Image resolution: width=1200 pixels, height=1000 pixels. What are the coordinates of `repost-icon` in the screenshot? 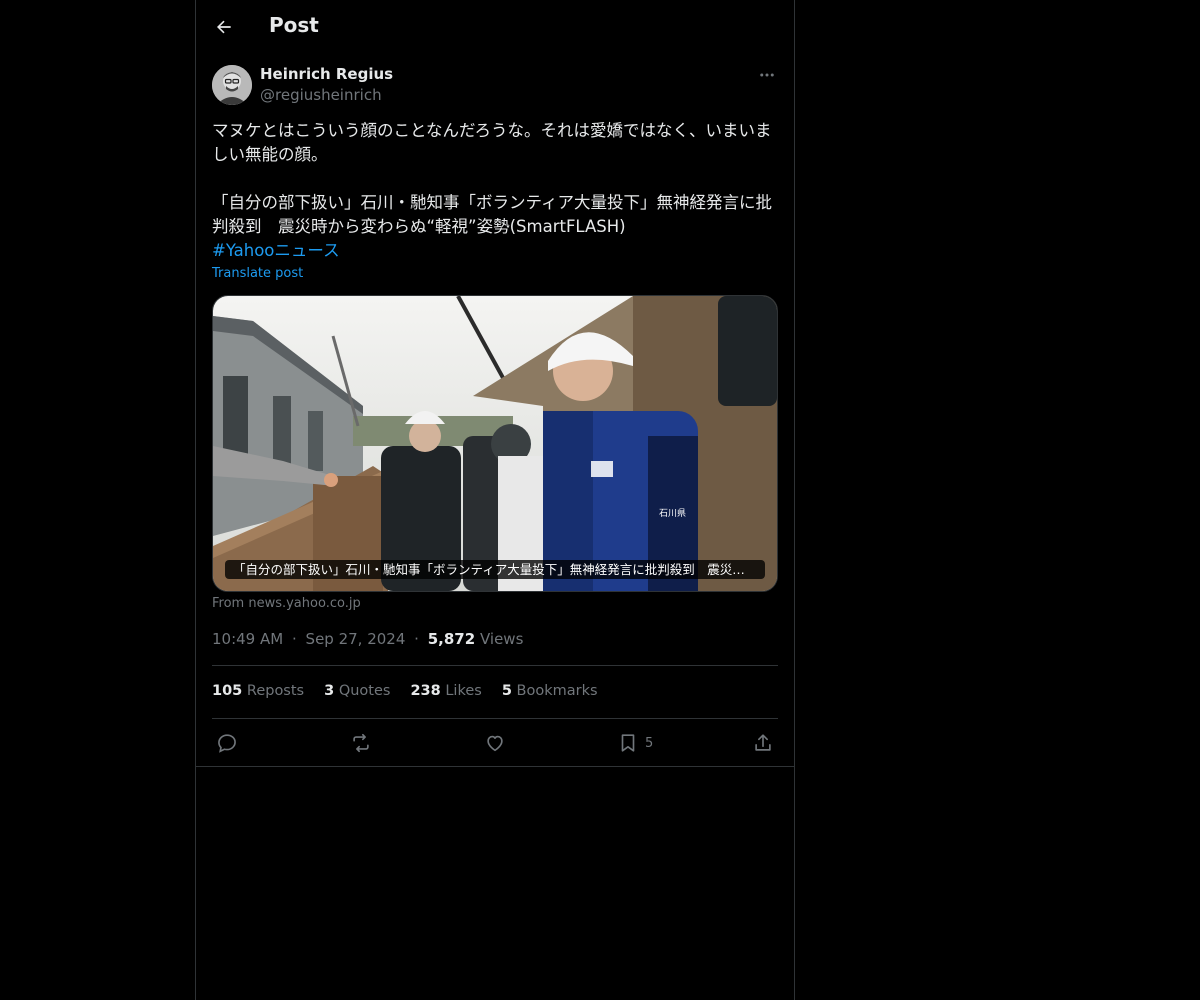 It's located at (361, 743).